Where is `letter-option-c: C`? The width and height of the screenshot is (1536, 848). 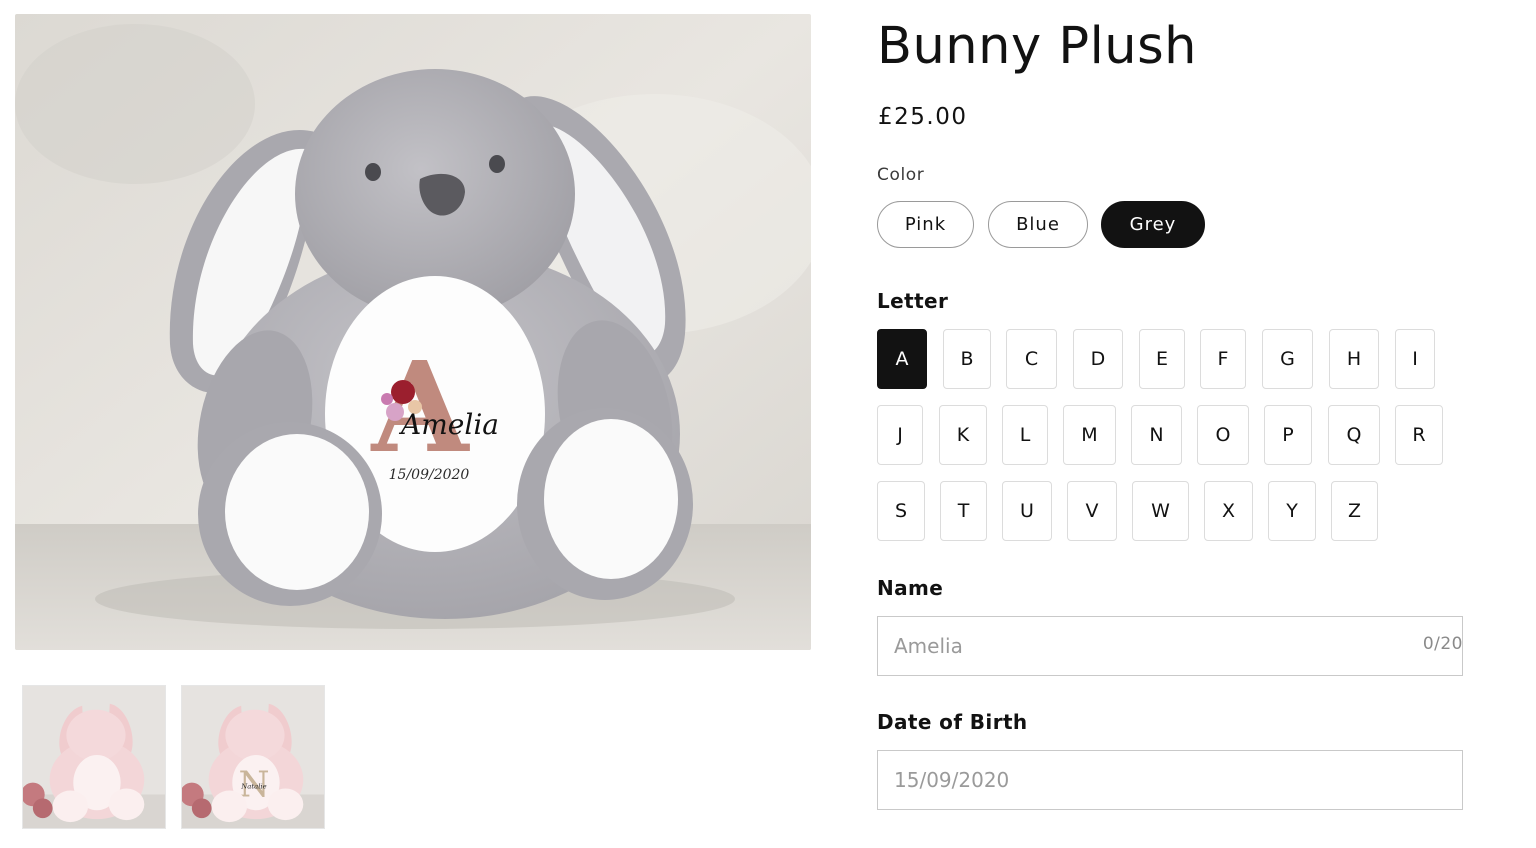 letter-option-c: C is located at coordinates (1031, 359).